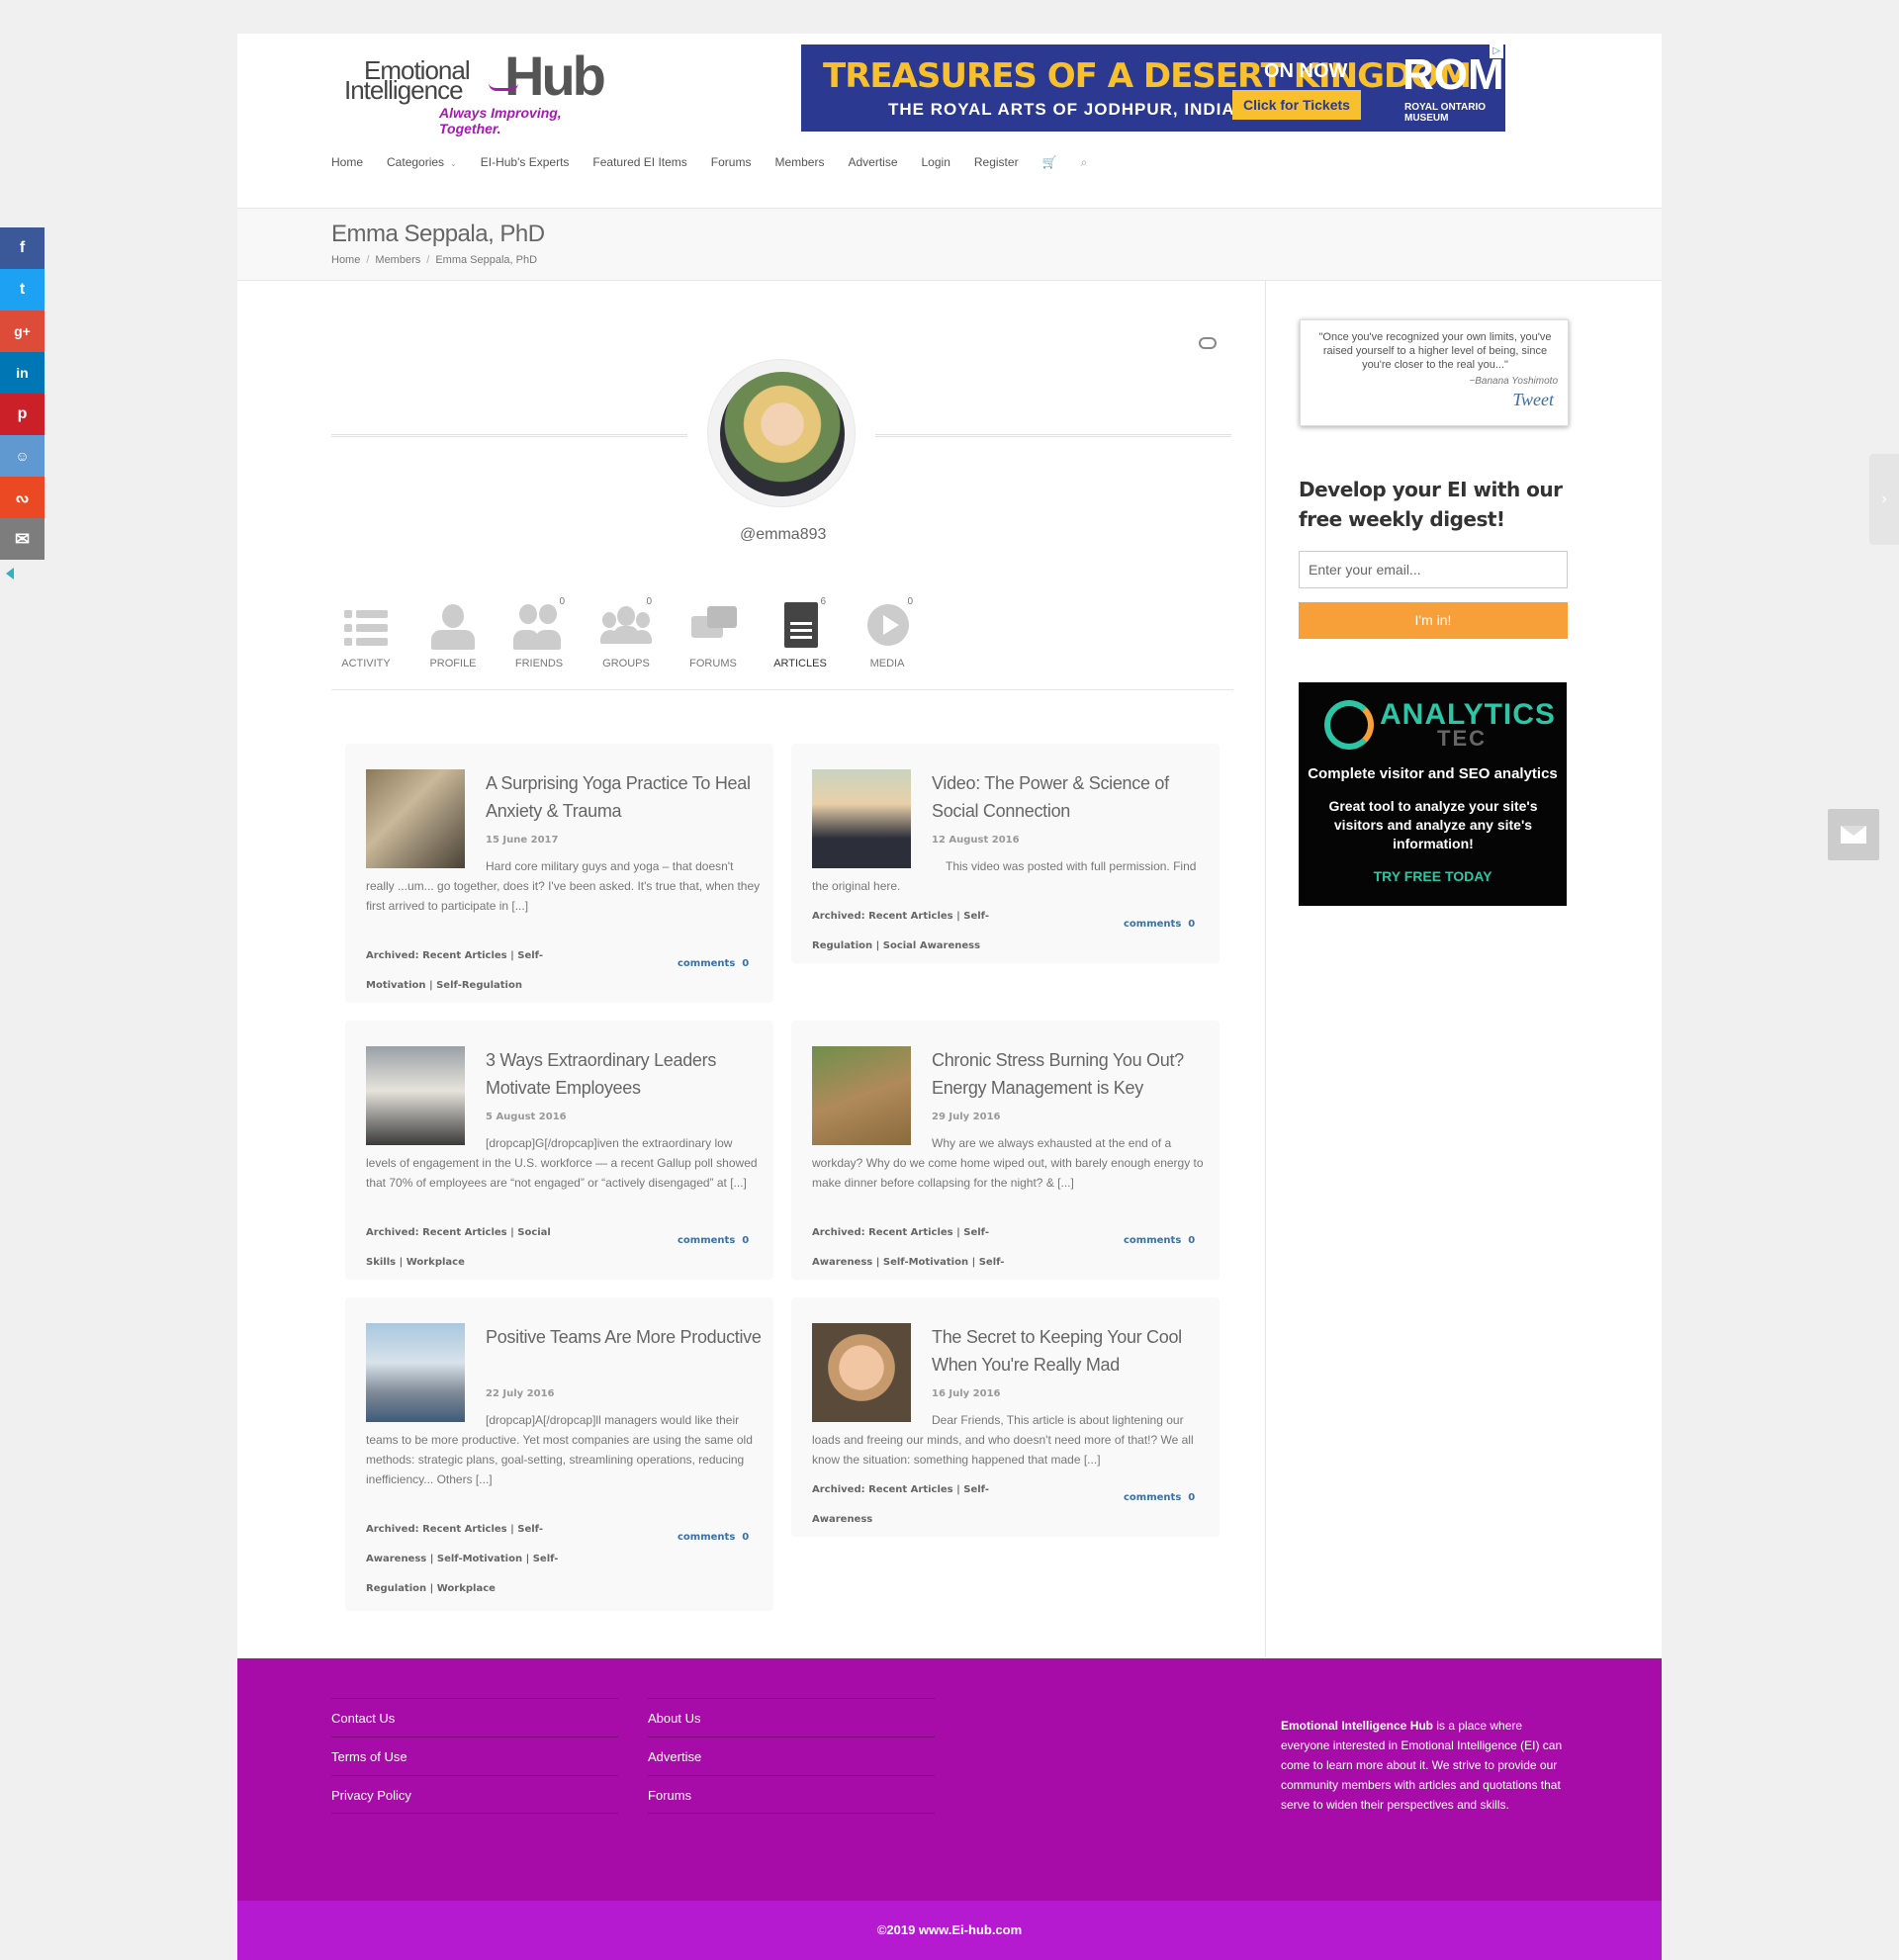 This screenshot has width=1899, height=1960. I want to click on ad-title: TREASURES OF A DESERT KINGDOM, so click(1147, 76).